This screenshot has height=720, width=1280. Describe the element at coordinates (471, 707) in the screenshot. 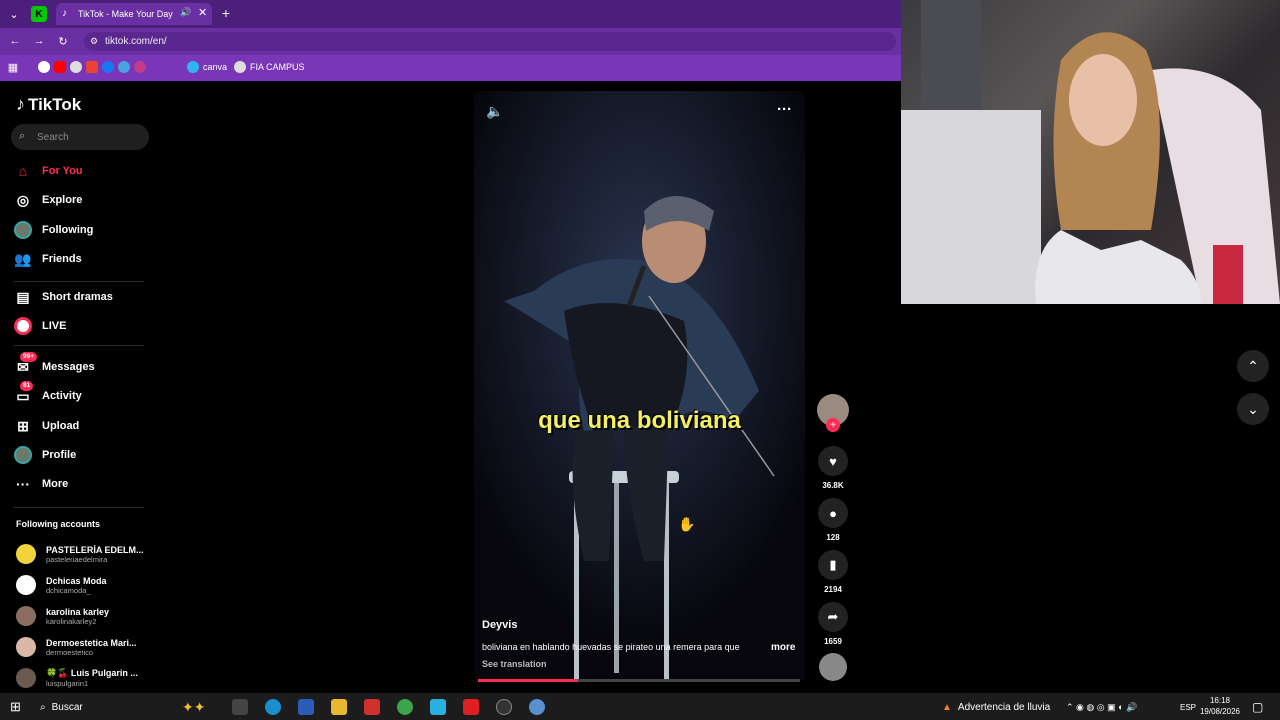

I see `wps-icon` at that location.